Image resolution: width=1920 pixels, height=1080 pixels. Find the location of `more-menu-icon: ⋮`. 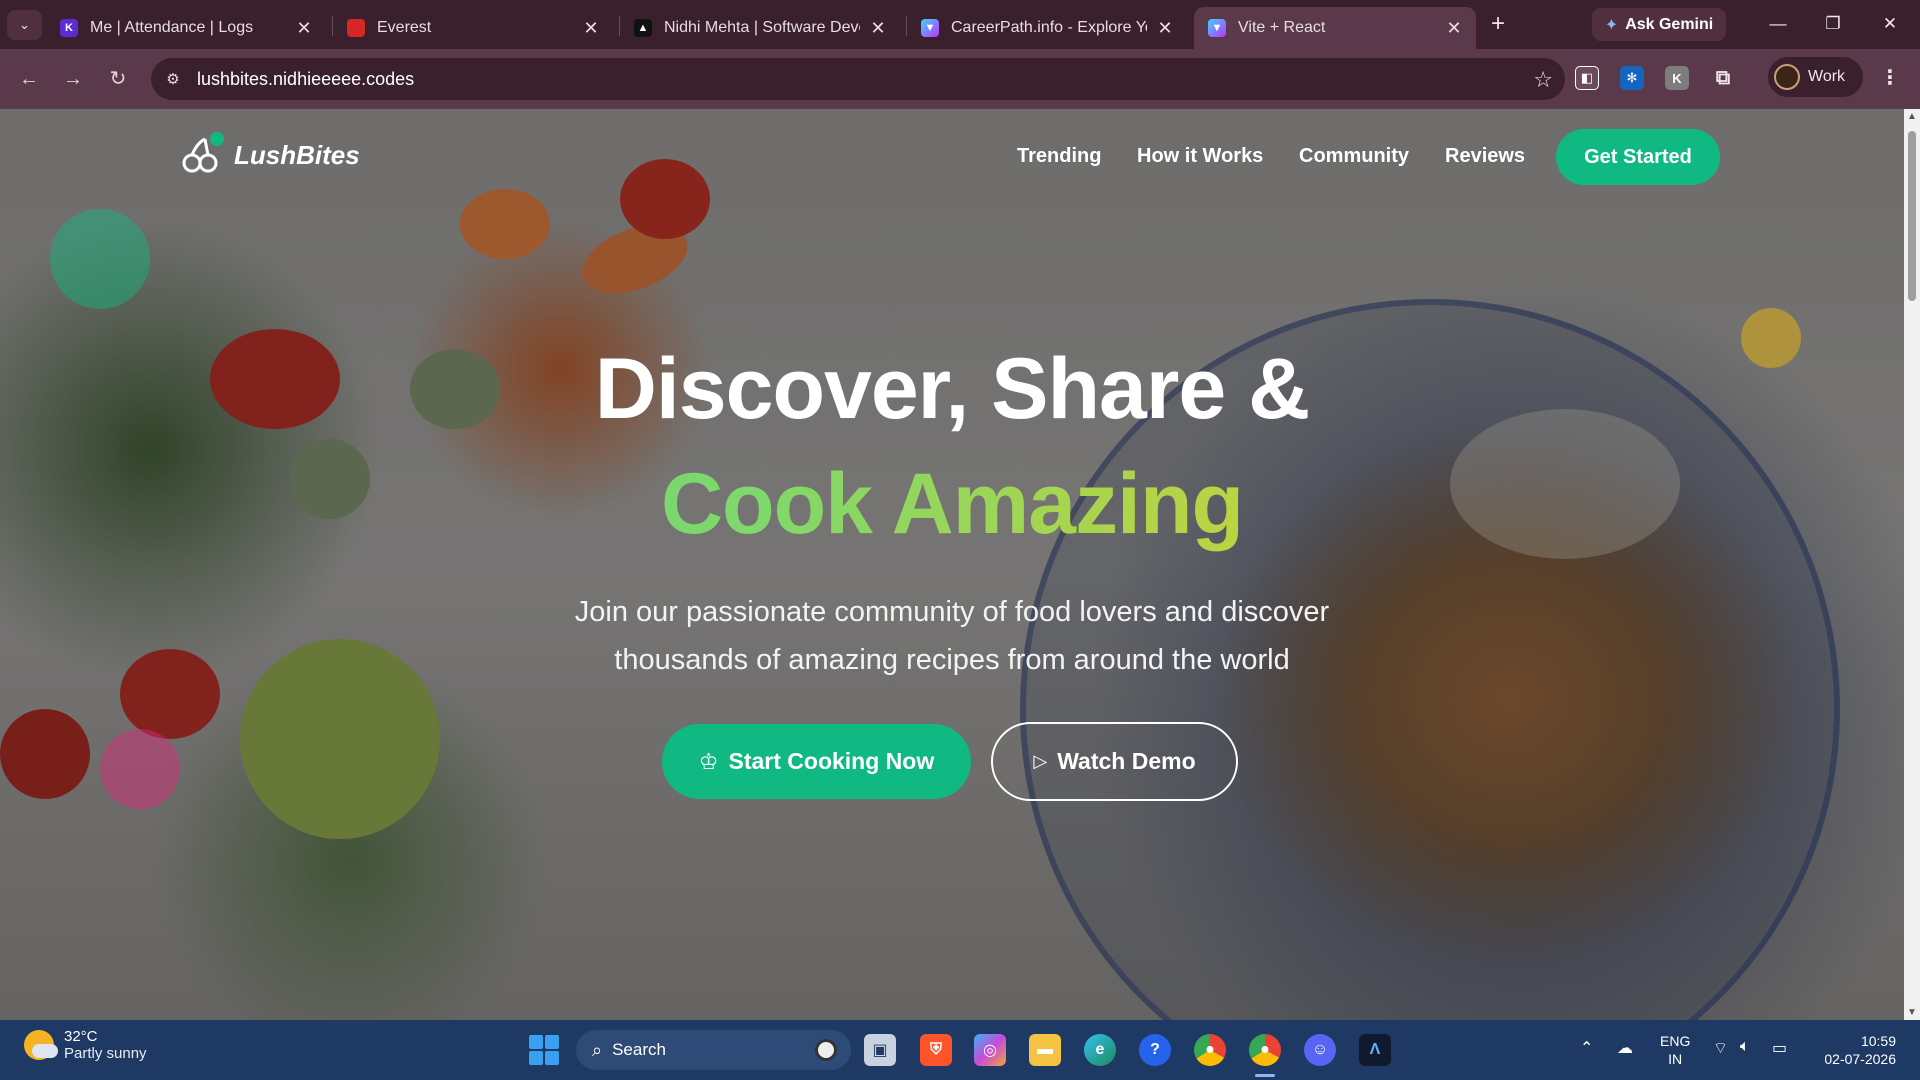

more-menu-icon: ⋮ is located at coordinates (1890, 77).